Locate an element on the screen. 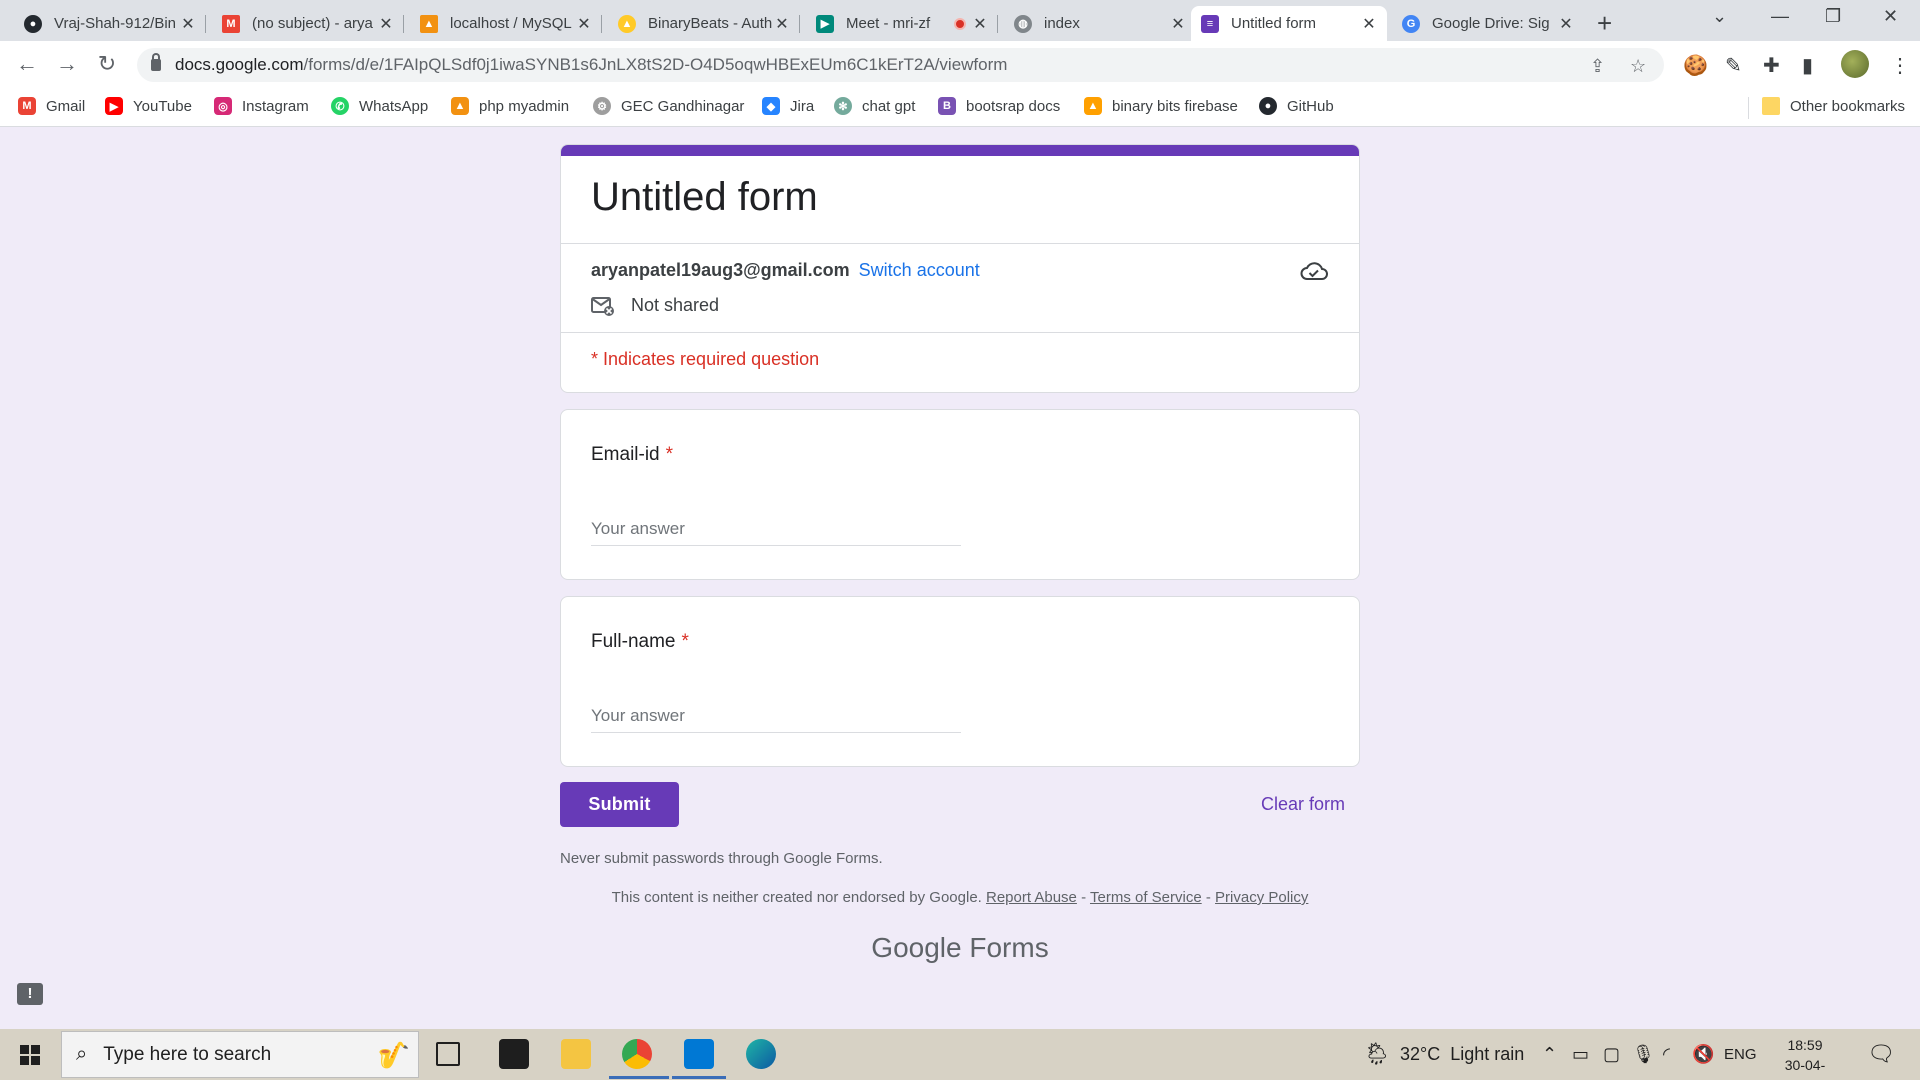  privacy-link: Privacy Policy is located at coordinates (1261, 897).